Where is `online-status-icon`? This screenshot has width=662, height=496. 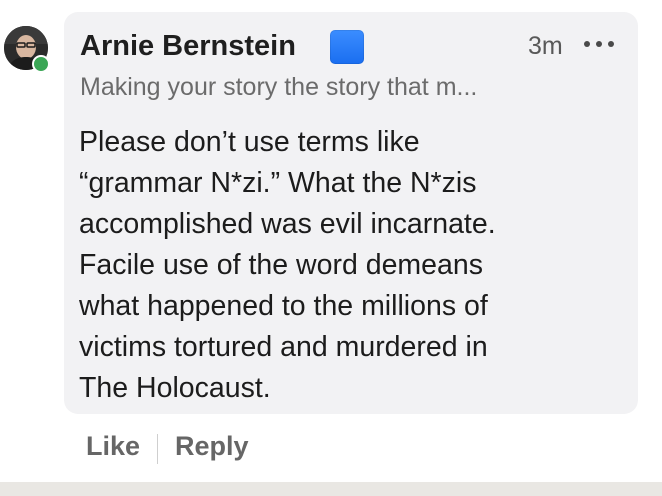
online-status-icon is located at coordinates (41, 64).